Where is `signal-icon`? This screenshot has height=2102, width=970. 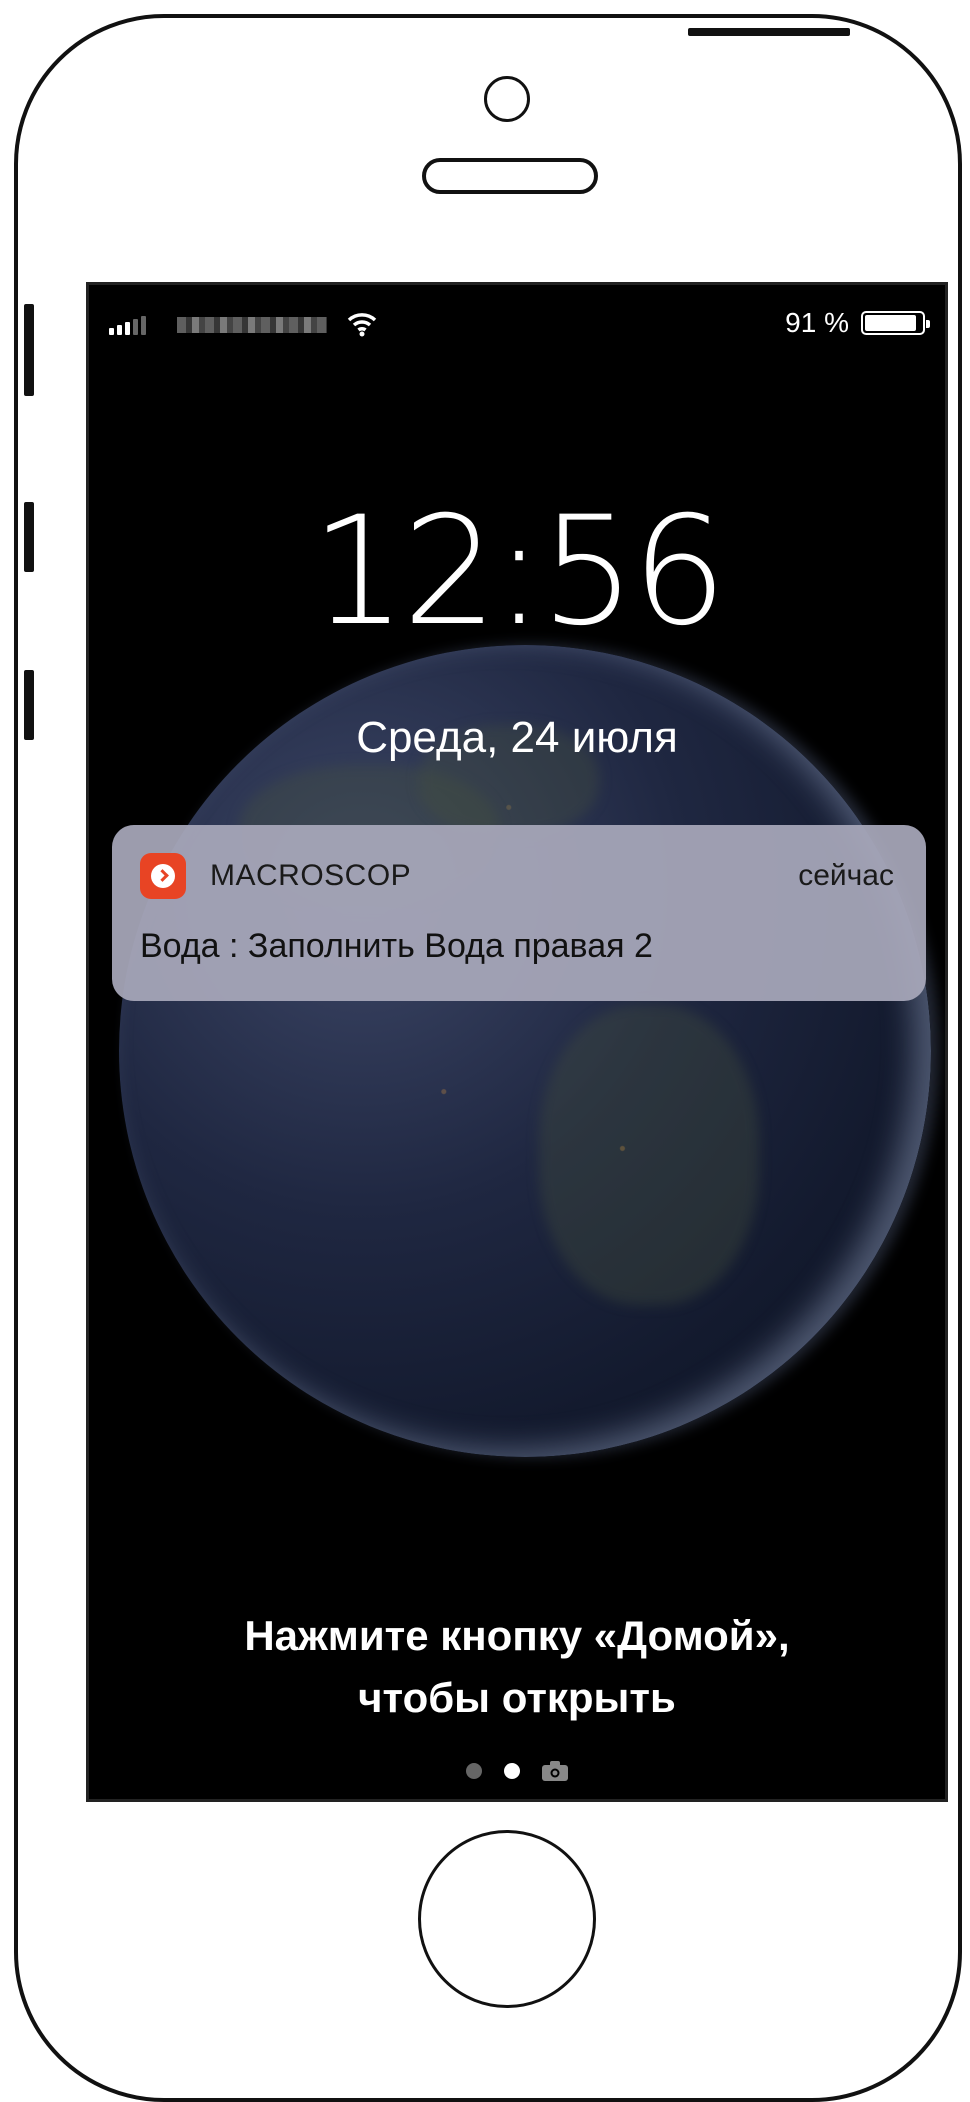
signal-icon is located at coordinates (127, 325).